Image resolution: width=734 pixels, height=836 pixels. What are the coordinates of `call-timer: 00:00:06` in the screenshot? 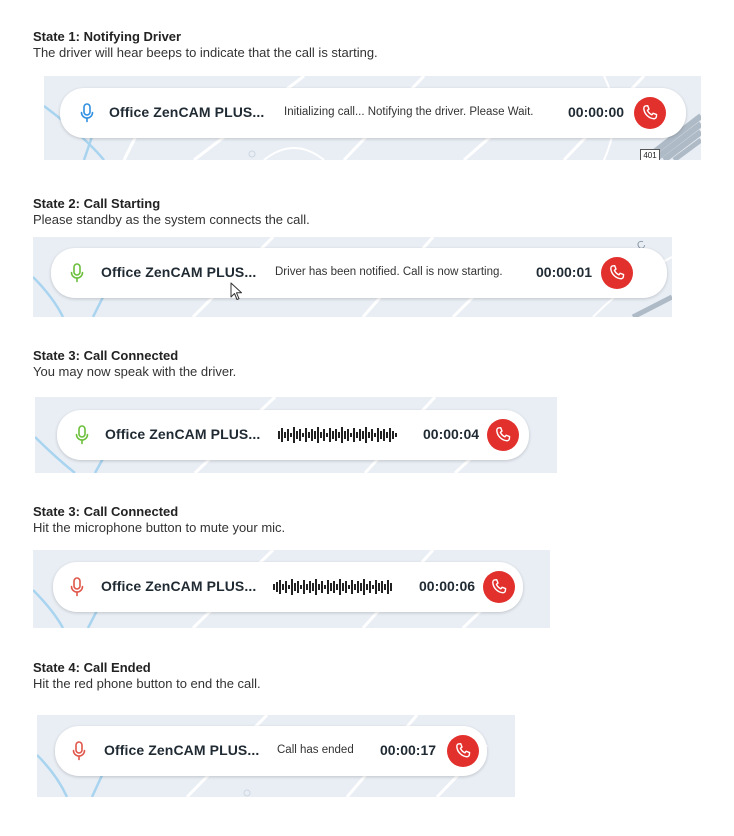 It's located at (447, 586).